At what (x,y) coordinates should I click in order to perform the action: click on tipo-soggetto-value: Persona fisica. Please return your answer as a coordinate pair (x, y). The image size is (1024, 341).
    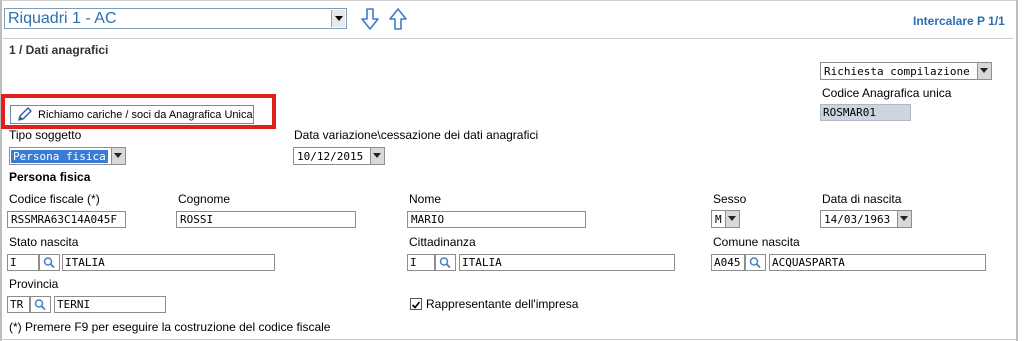
    Looking at the image, I should click on (59, 156).